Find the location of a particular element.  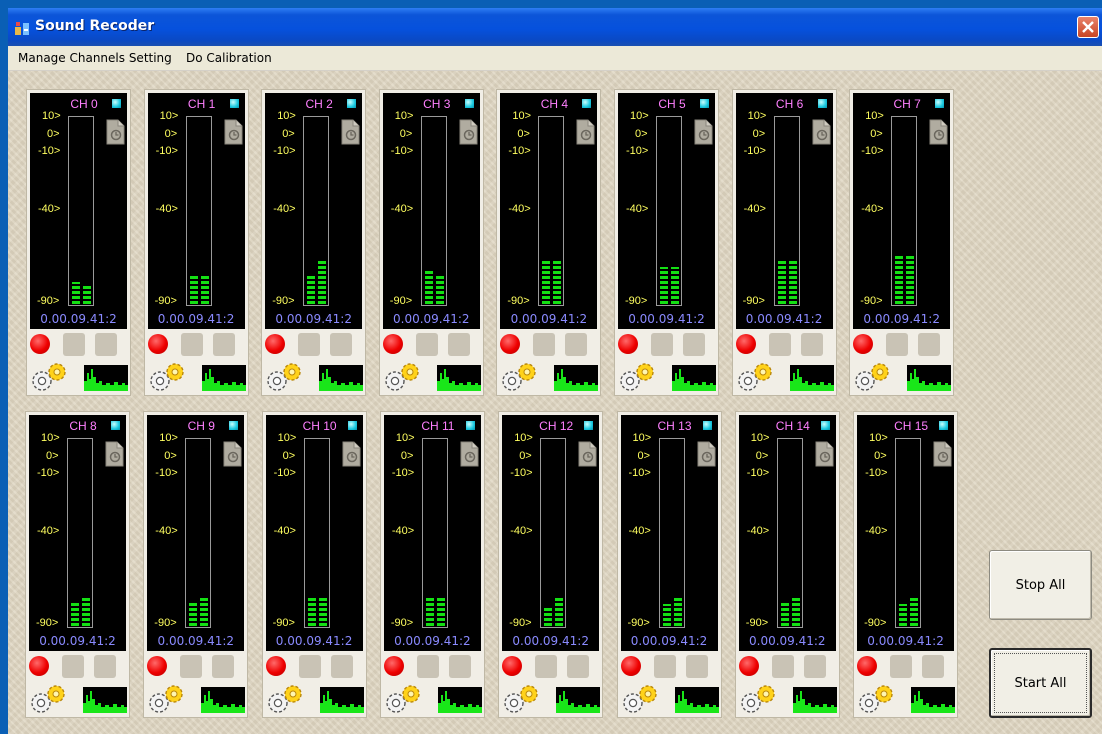

stop-all-button: Stop All is located at coordinates (1040, 585).